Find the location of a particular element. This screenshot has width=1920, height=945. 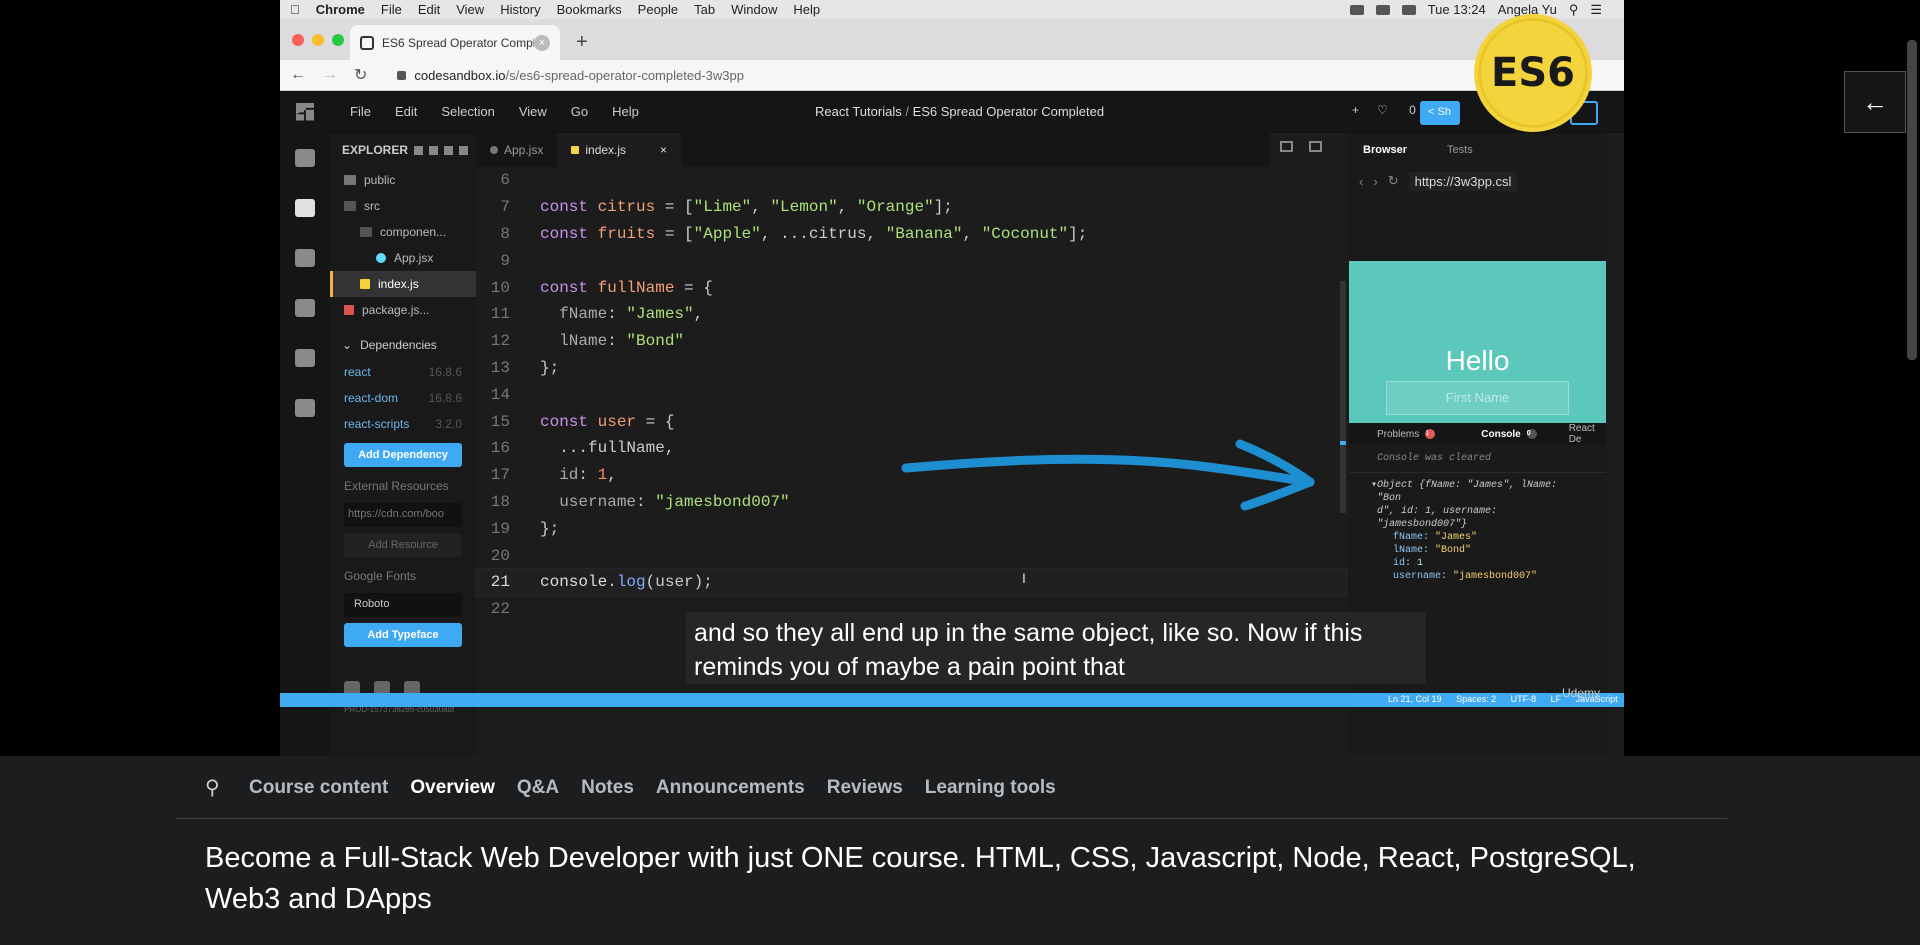

preview-icon is located at coordinates (1315, 146).